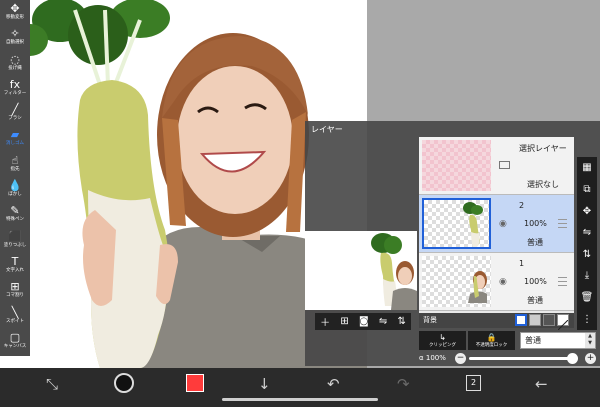 The height and width of the screenshot is (407, 600). Describe the element at coordinates (522, 263) in the screenshot. I see `layer-number: 1` at that location.